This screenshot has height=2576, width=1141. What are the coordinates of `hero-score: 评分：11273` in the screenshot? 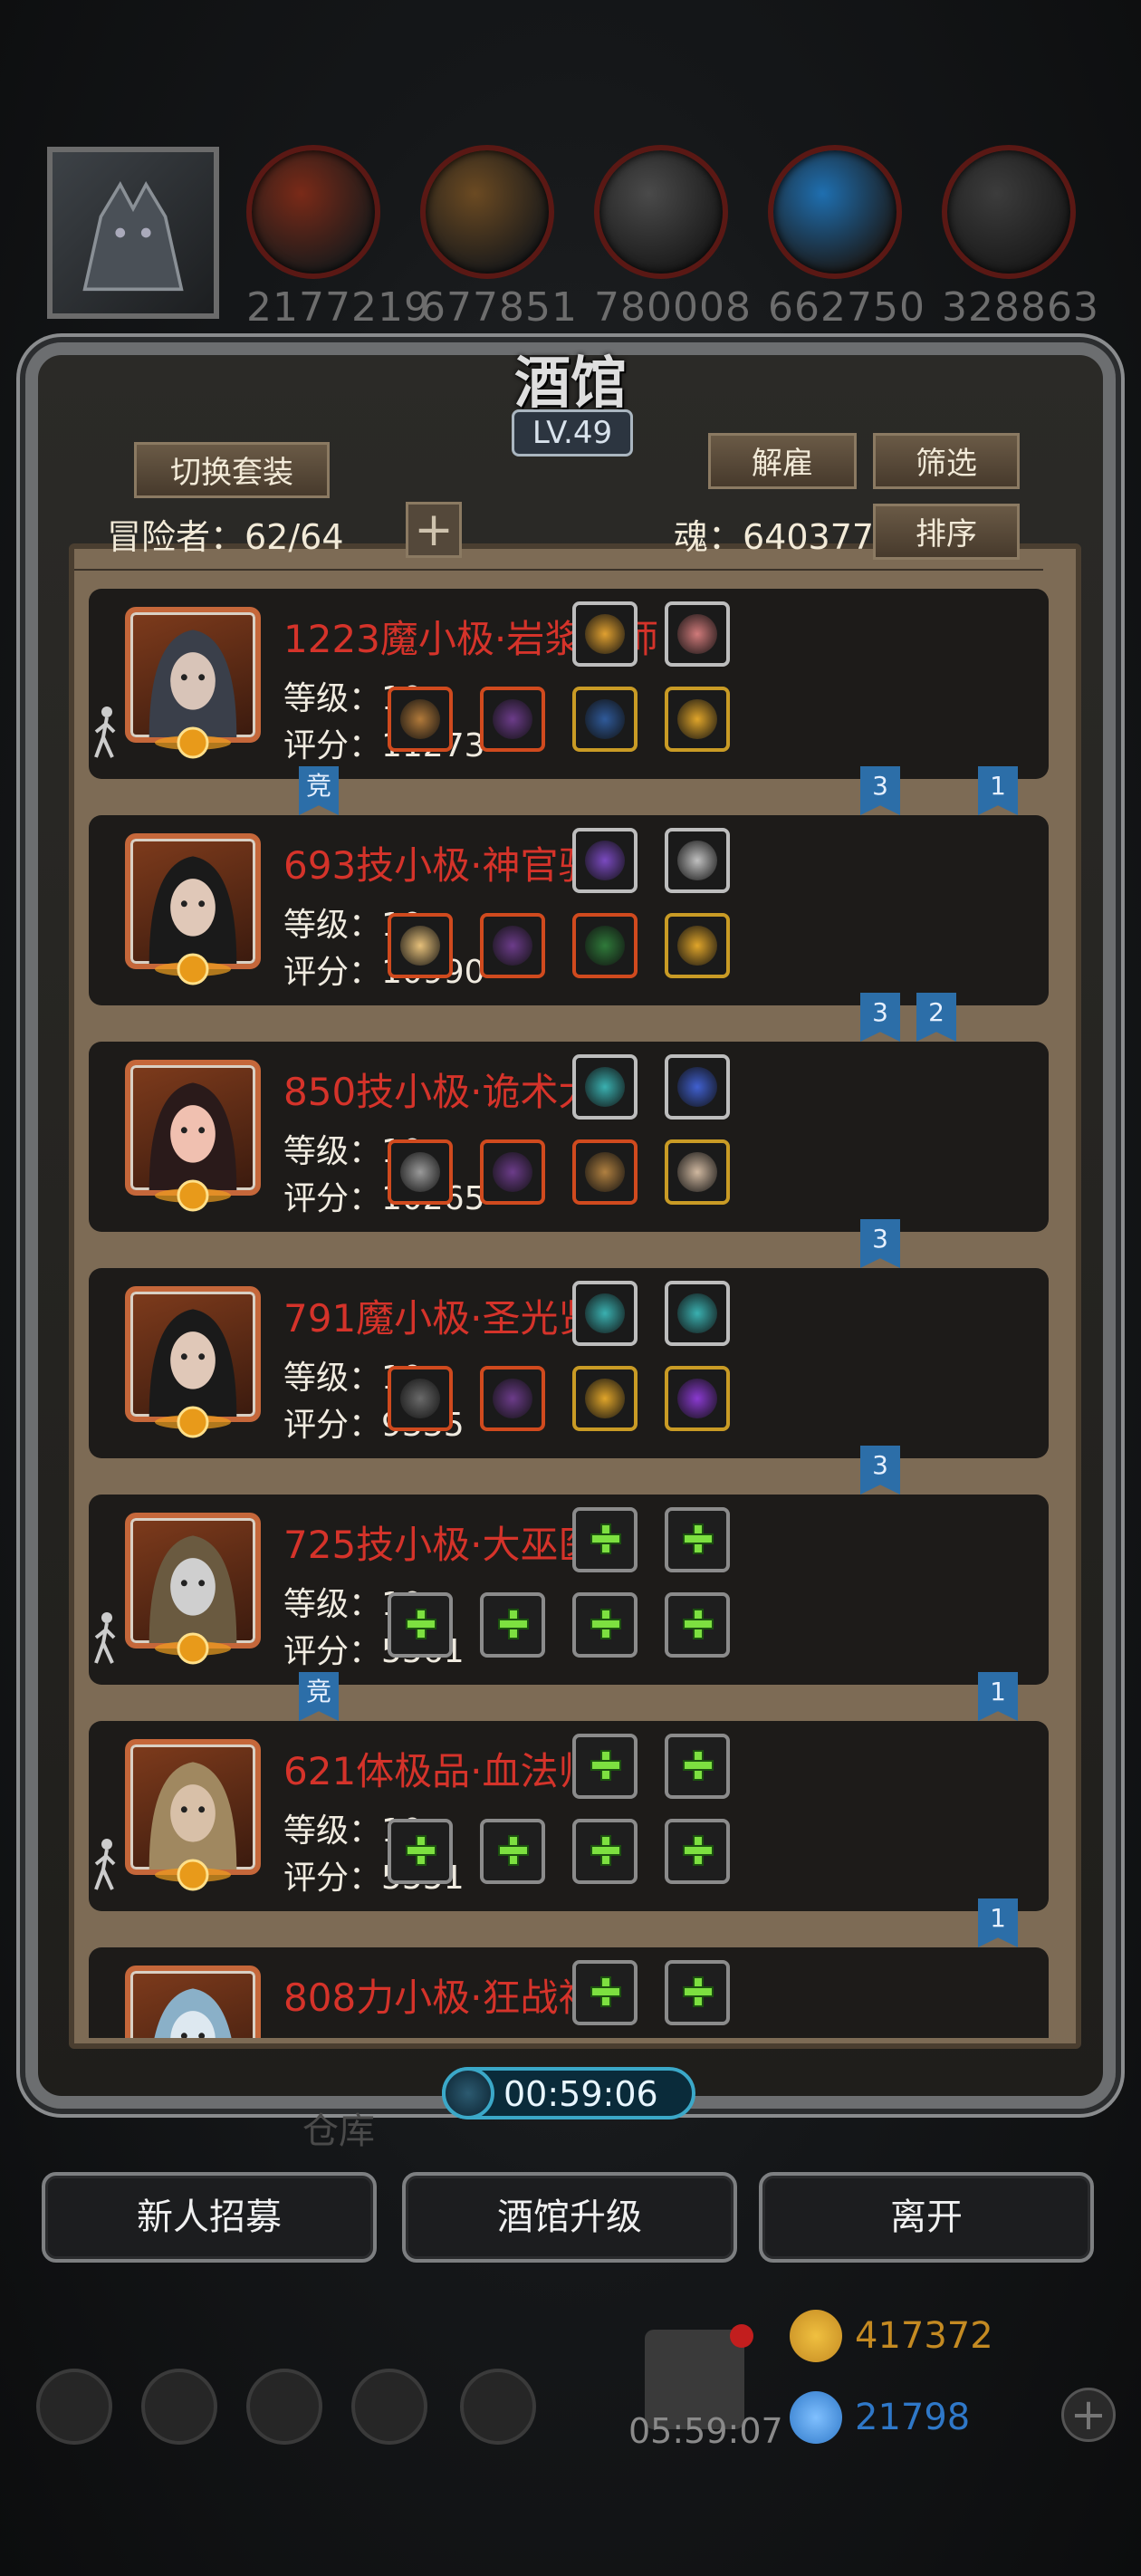 It's located at (384, 745).